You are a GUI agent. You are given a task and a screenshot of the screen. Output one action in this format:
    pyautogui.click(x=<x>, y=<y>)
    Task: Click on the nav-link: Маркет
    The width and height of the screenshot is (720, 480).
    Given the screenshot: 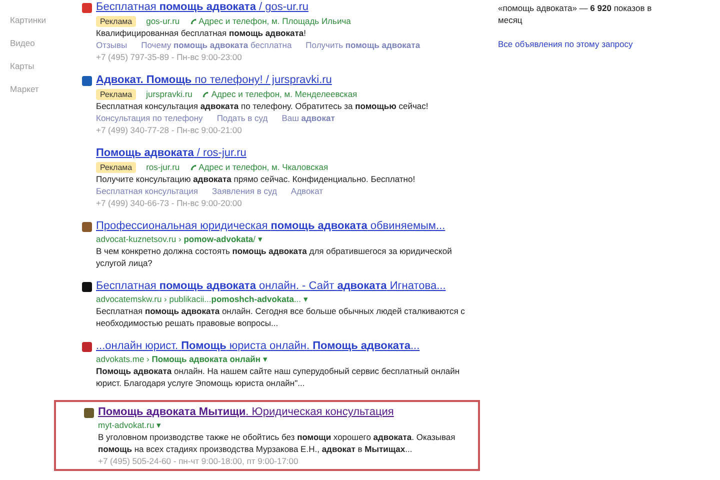 What is the action you would take?
    pyautogui.click(x=24, y=89)
    